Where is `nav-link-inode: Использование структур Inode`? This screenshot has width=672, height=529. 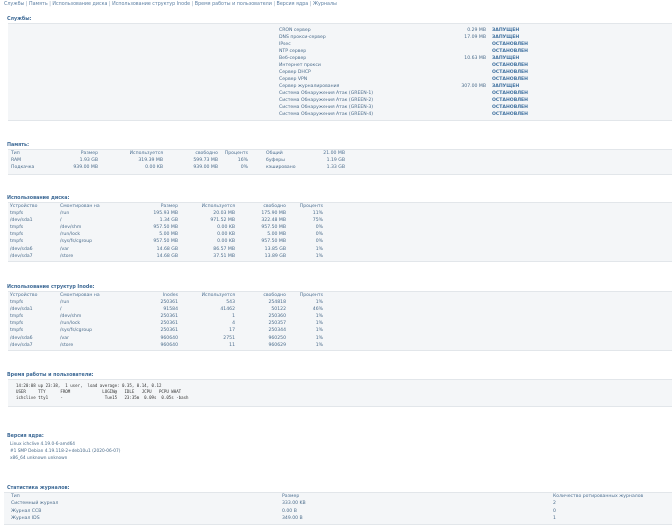
nav-link-inode: Использование структур Inode is located at coordinates (151, 4).